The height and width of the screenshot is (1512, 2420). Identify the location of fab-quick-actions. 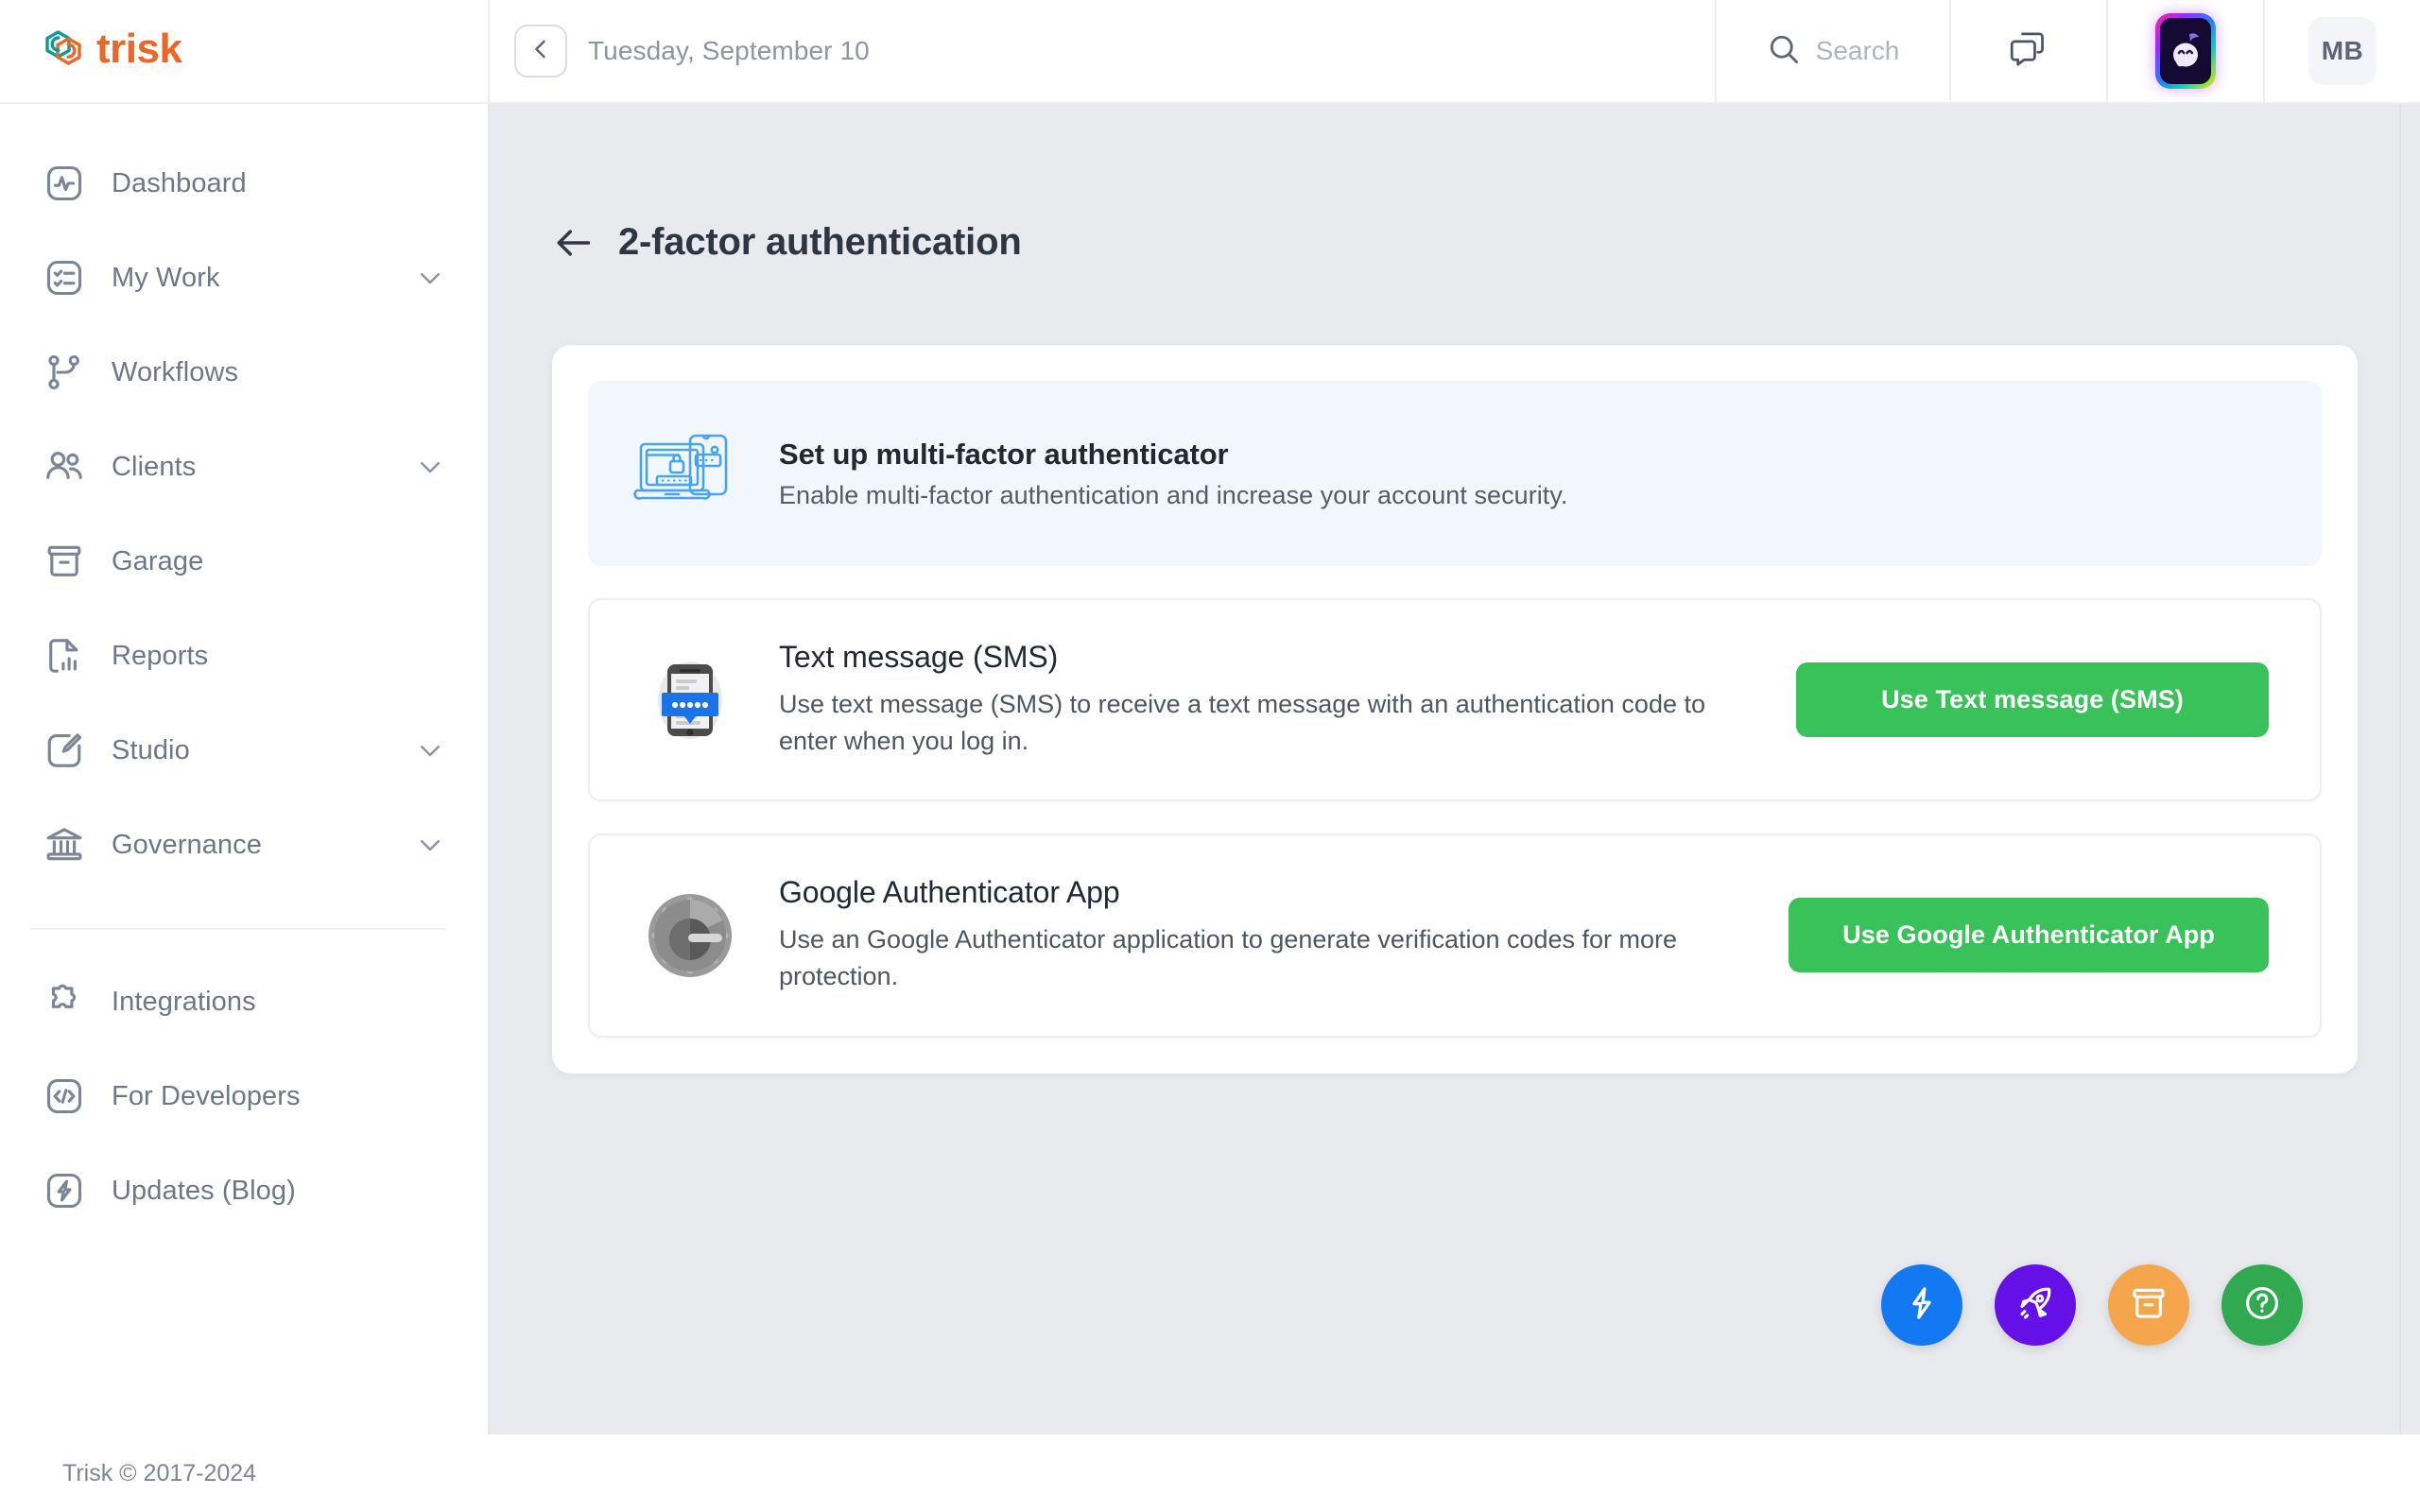
(1922, 1305).